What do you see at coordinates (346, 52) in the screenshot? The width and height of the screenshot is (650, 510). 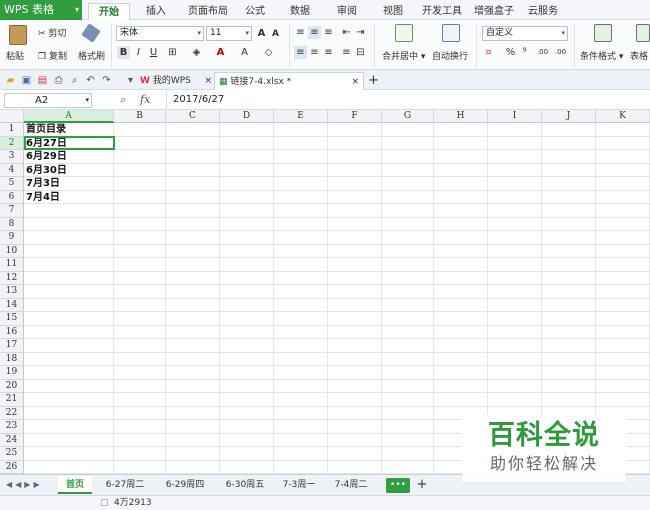 I see `justify-icon: ≡` at bounding box center [346, 52].